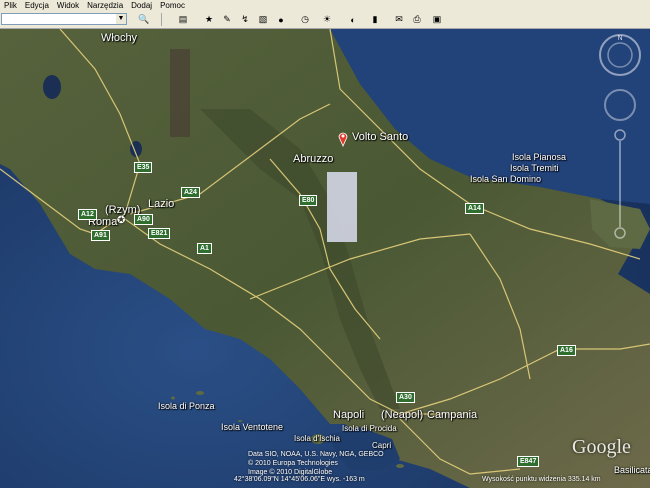  Describe the element at coordinates (161, 204) in the screenshot. I see `label-lazio: Lazio` at that location.